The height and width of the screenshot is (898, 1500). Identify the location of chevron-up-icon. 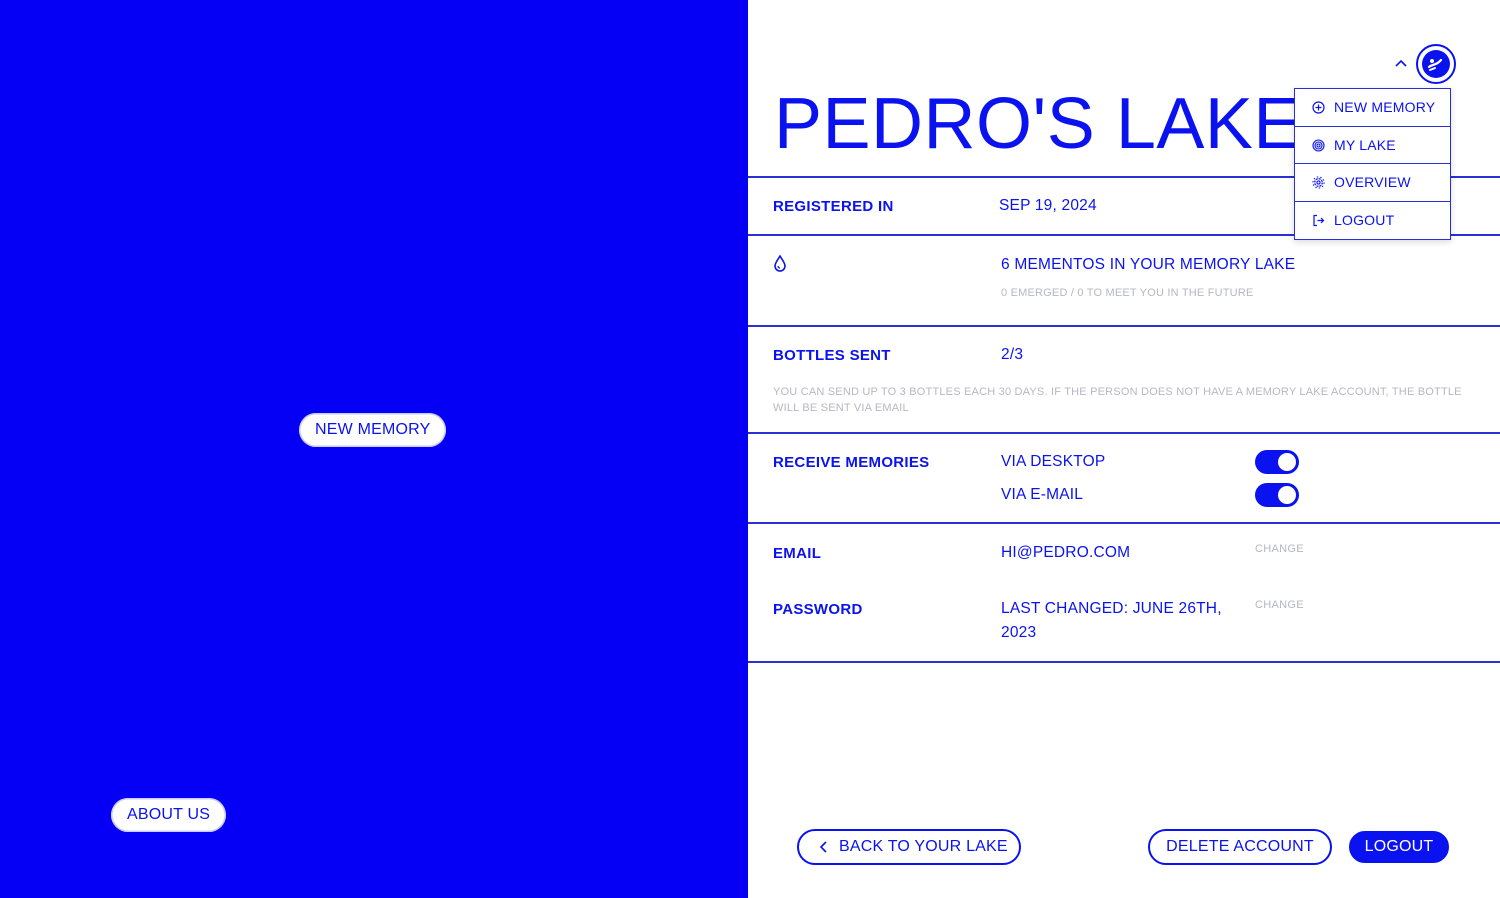
(1401, 63).